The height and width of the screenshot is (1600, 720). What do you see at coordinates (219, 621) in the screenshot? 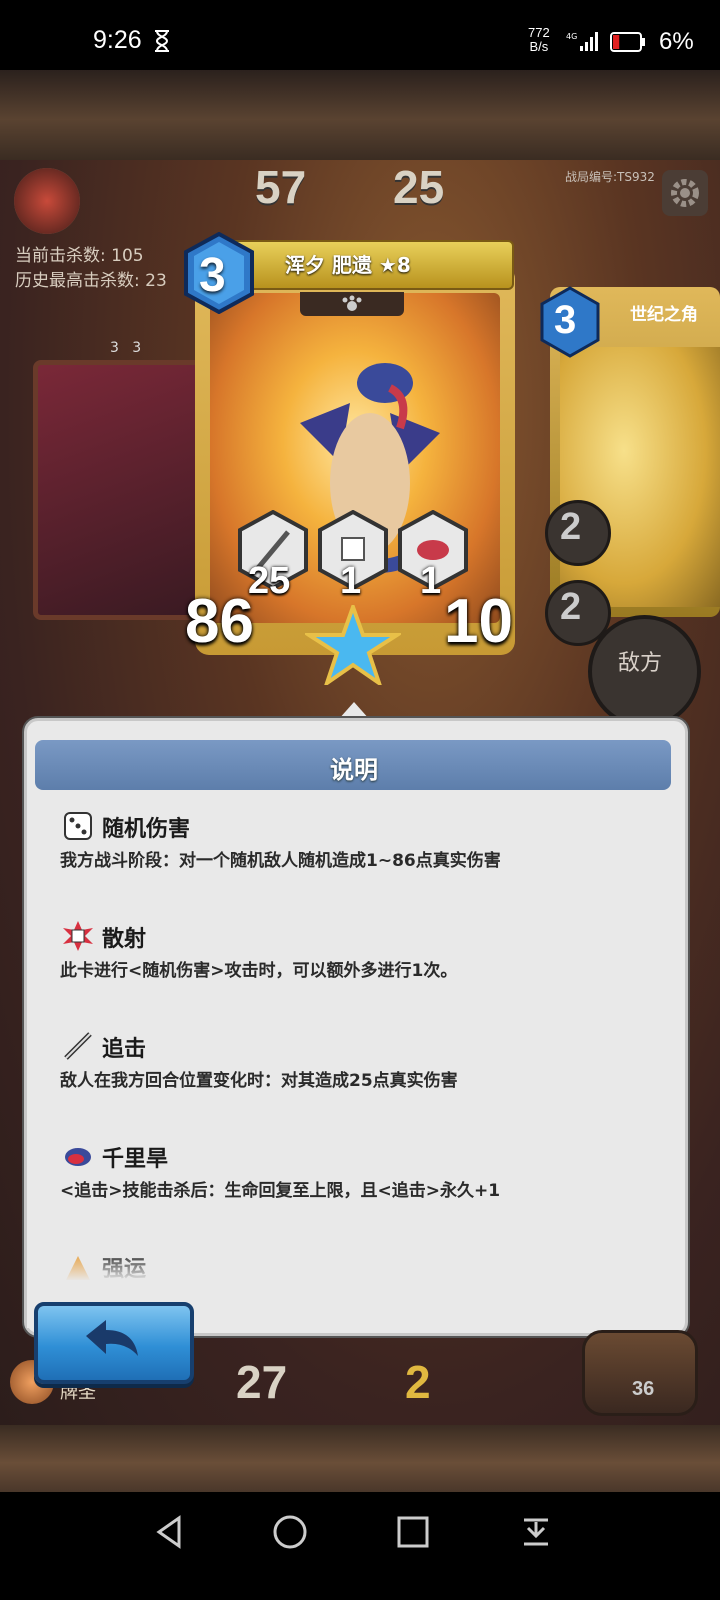
I see `card-attack: 86` at bounding box center [219, 621].